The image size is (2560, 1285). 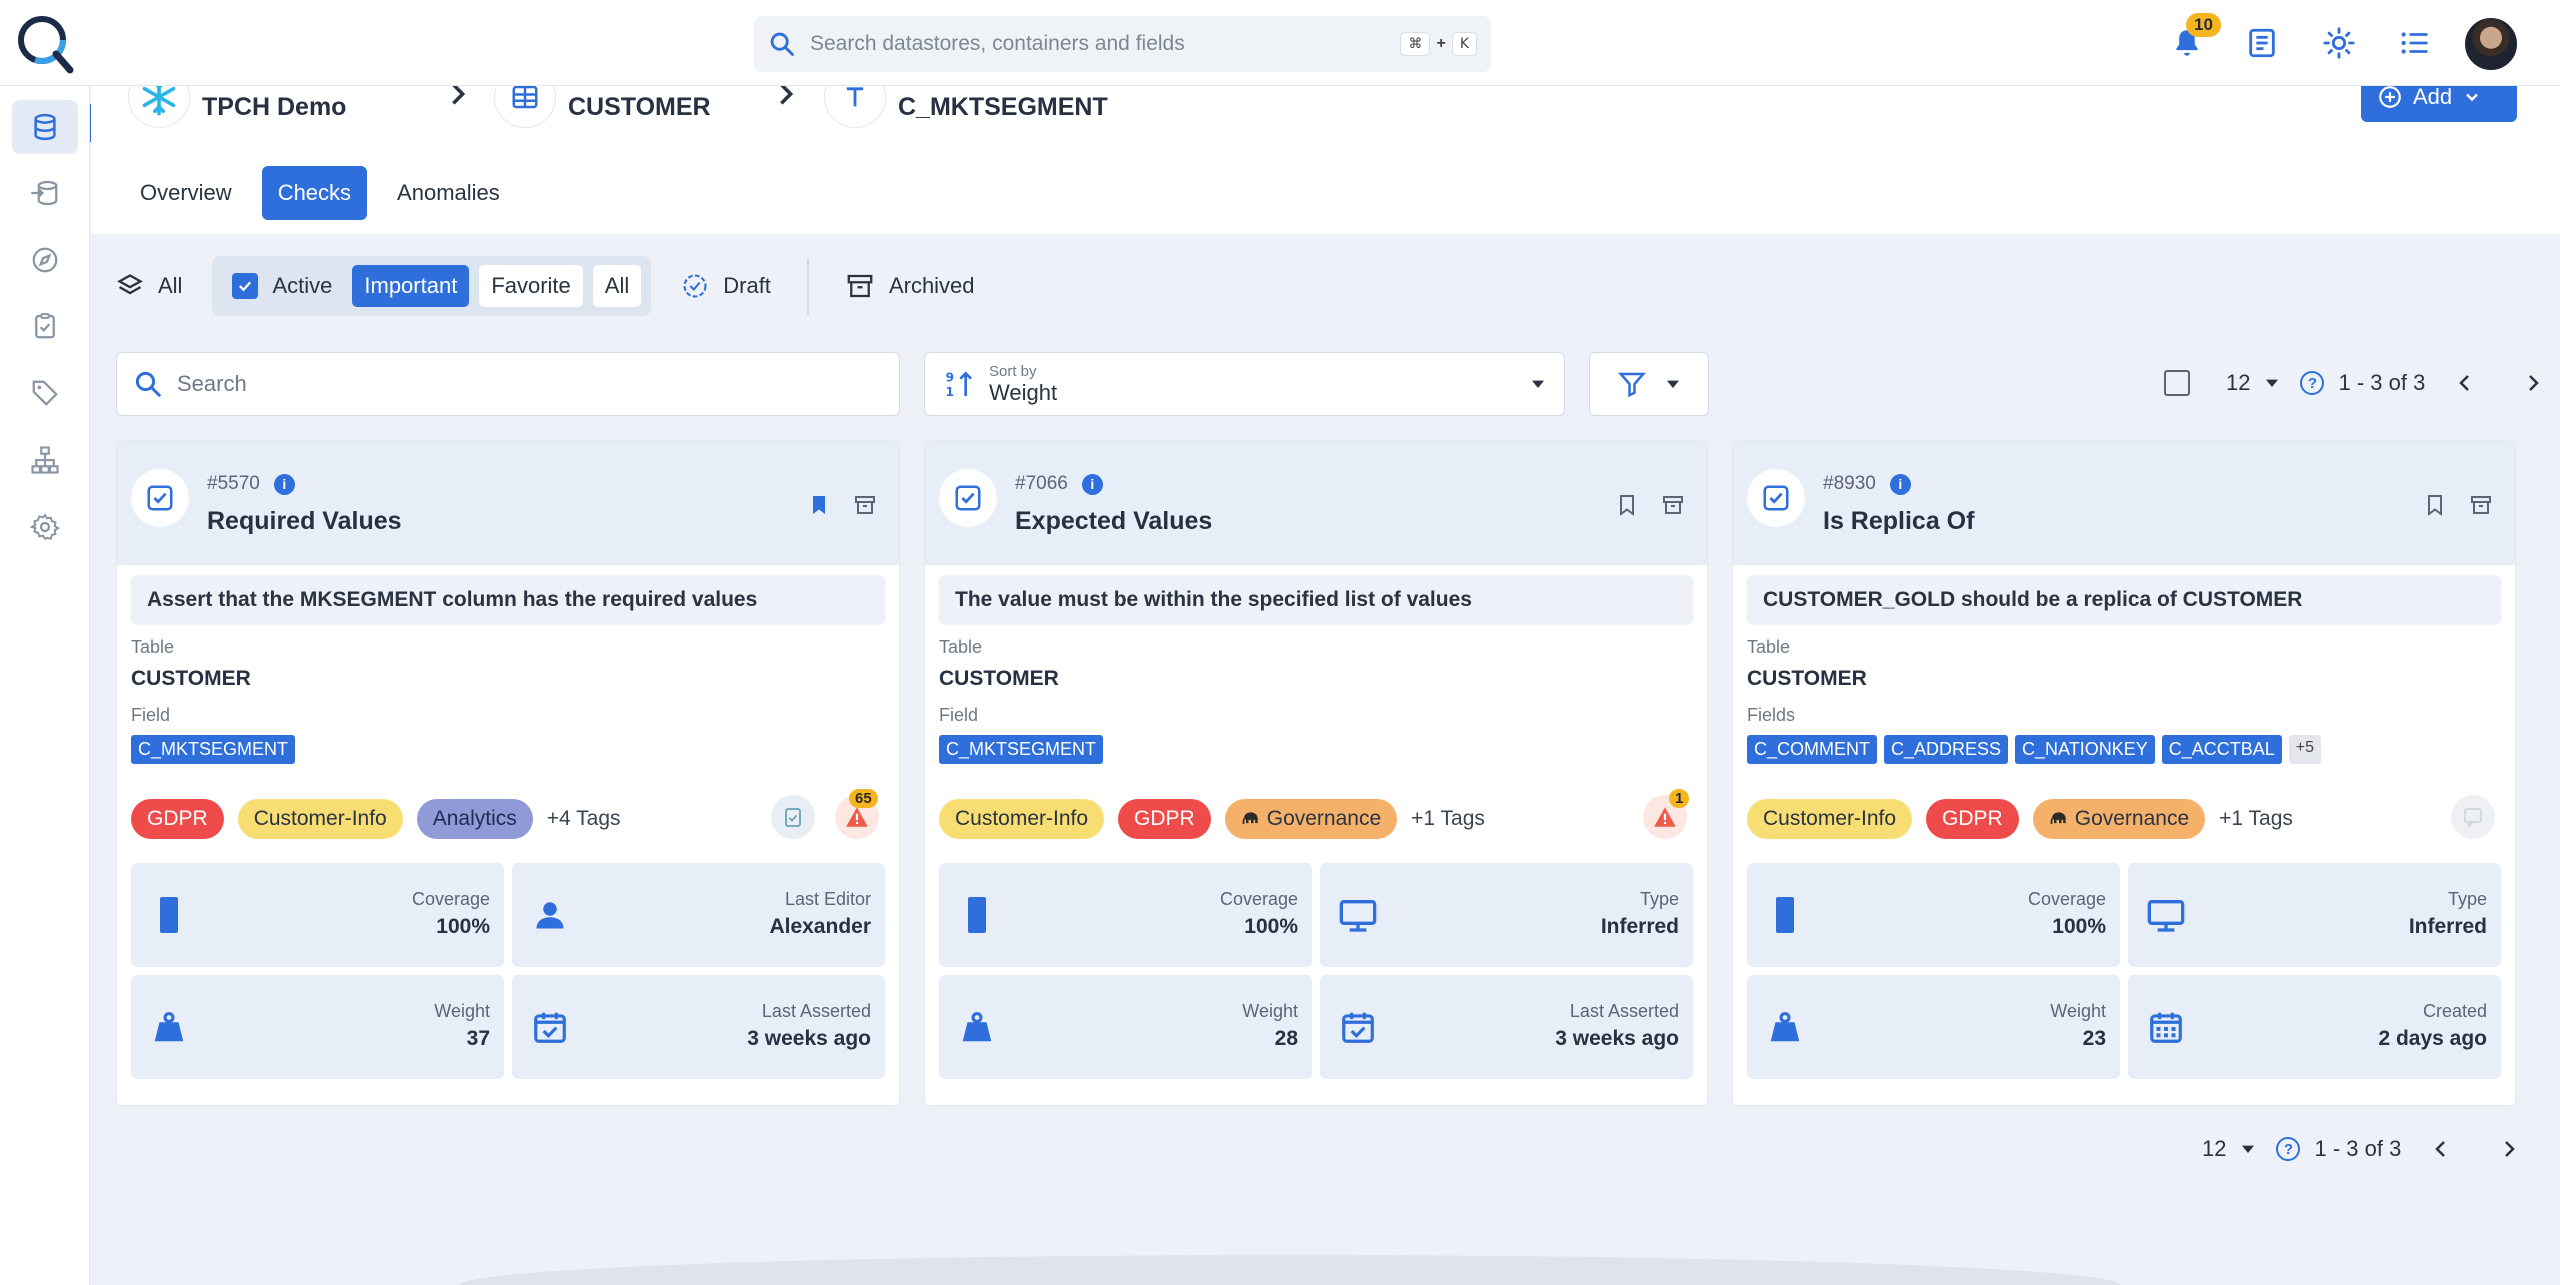 What do you see at coordinates (170, 285) in the screenshot?
I see `filter-all-label: All` at bounding box center [170, 285].